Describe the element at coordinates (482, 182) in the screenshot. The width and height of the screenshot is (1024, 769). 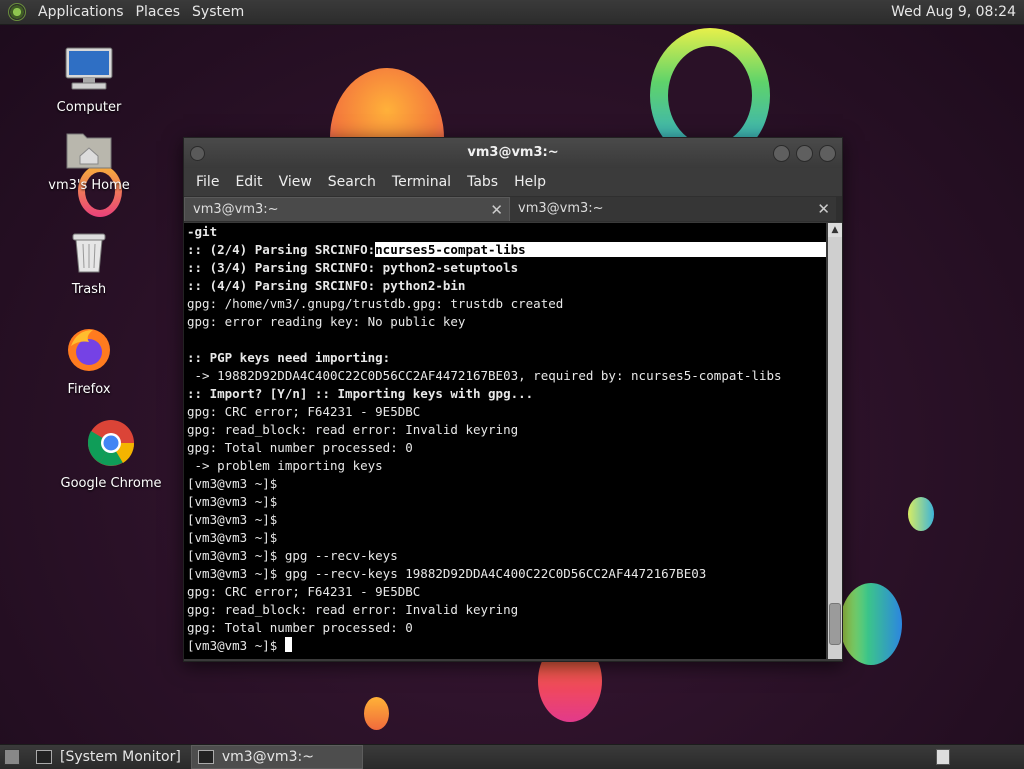
I see `menu-tabs: Tabs` at that location.